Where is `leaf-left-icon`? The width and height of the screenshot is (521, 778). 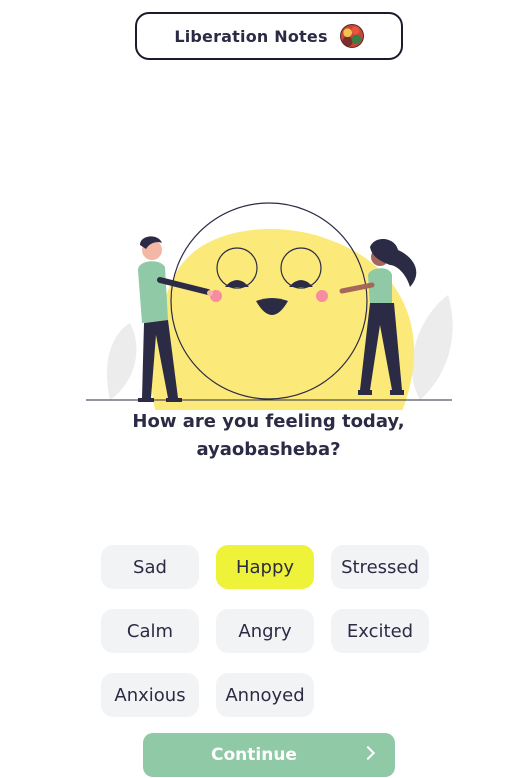
leaf-left-icon is located at coordinates (121, 361).